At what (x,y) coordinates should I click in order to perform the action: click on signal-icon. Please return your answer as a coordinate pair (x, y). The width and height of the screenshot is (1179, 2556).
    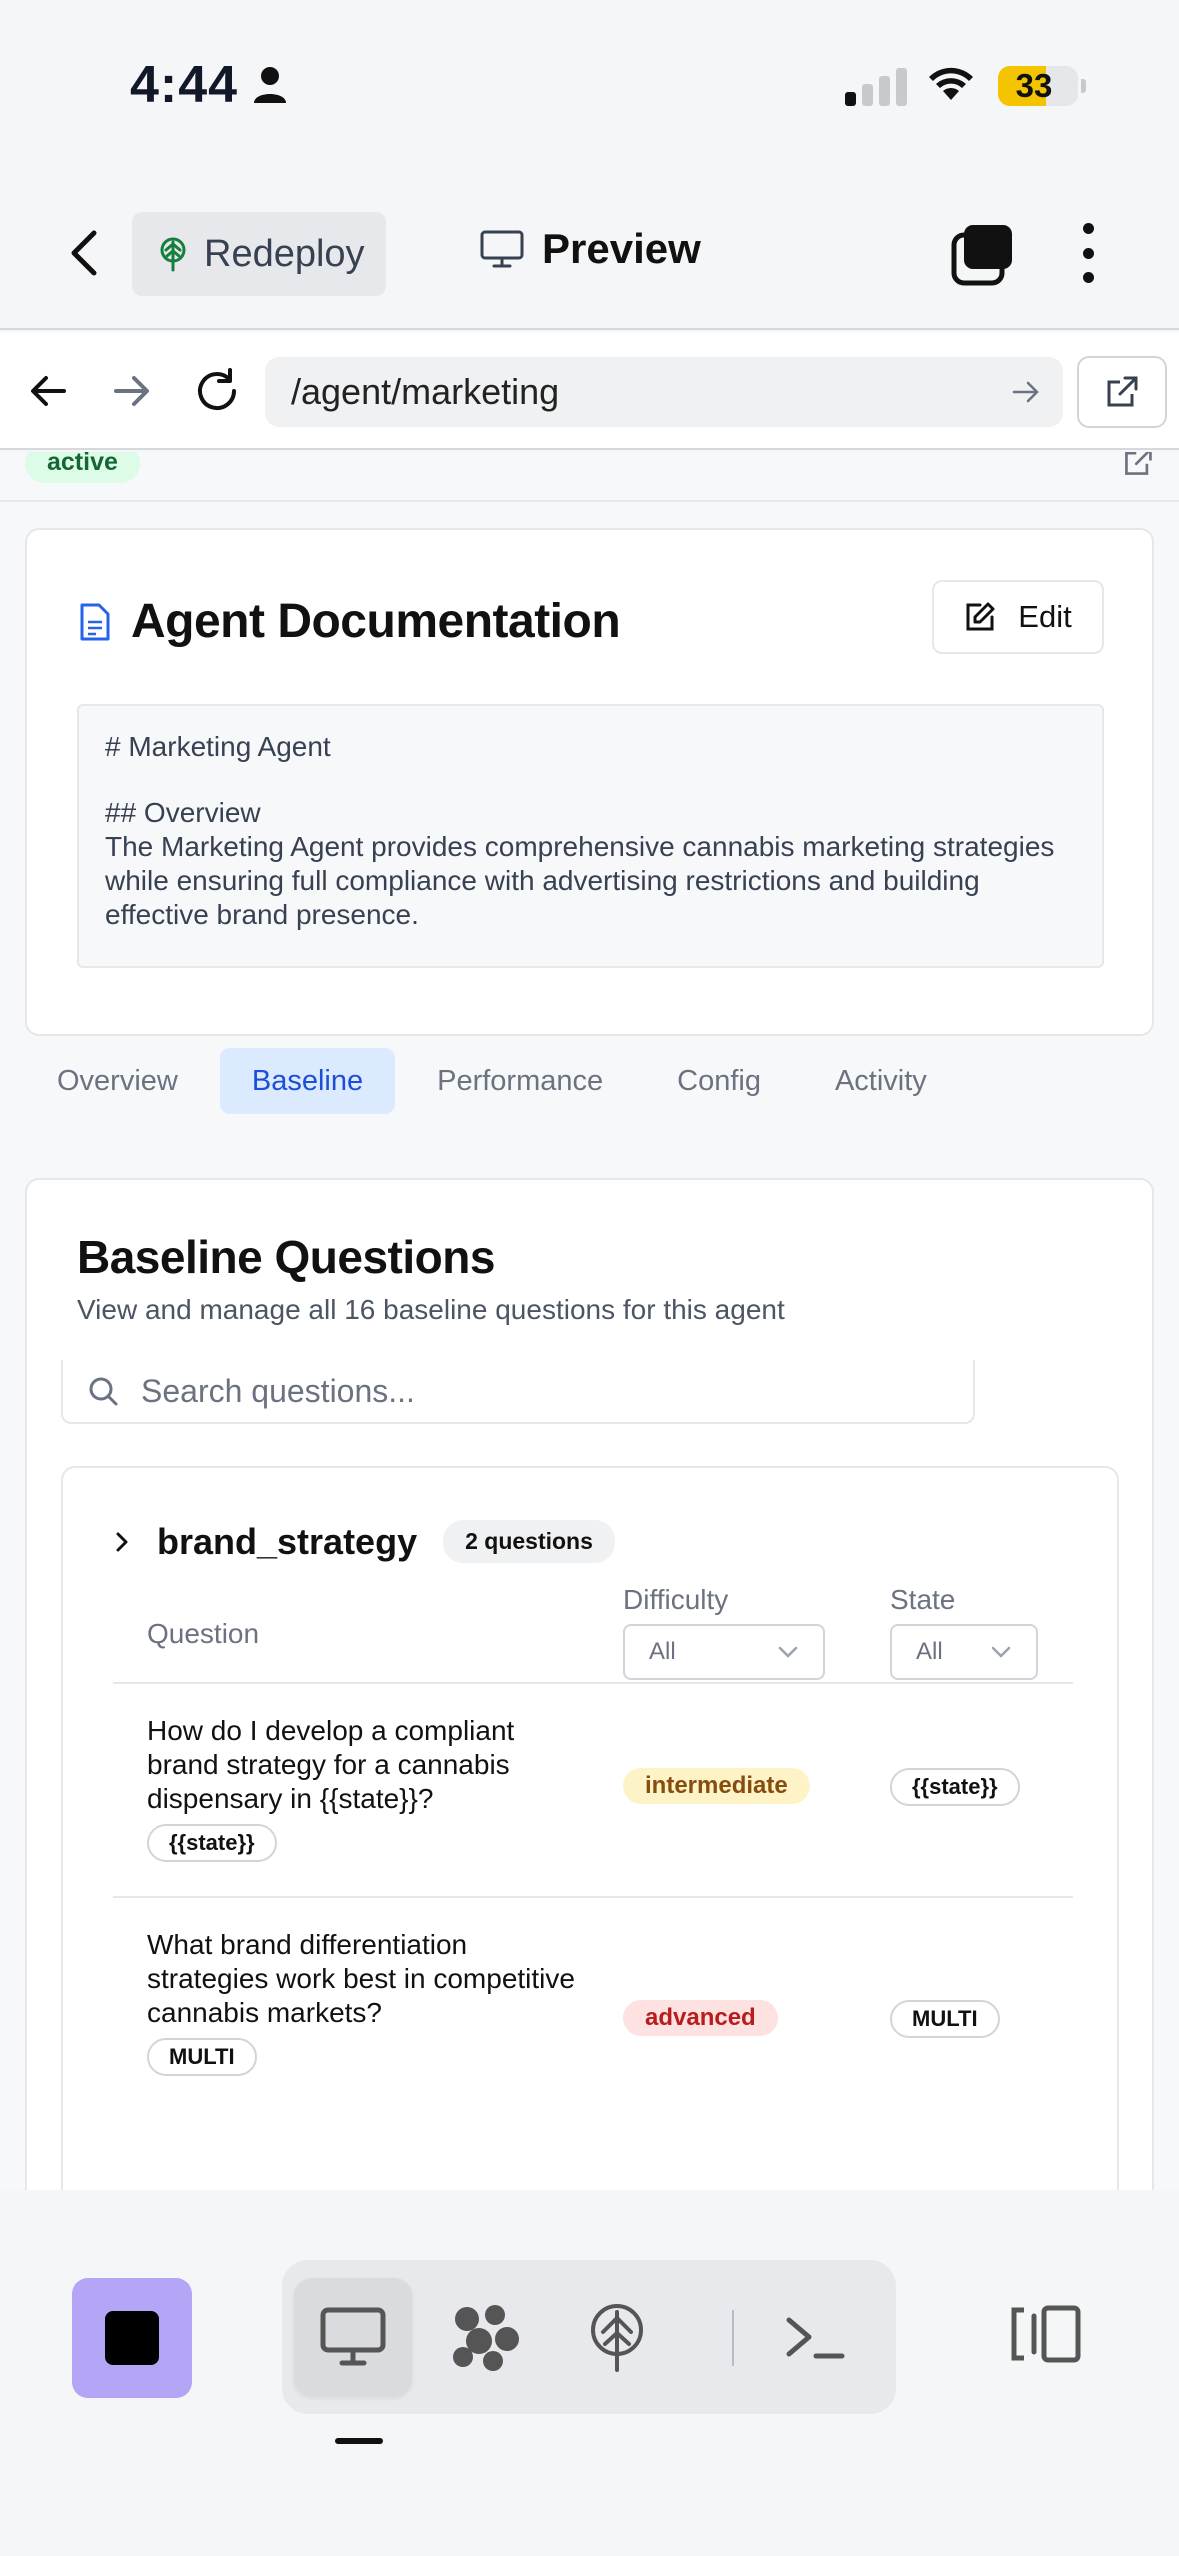
    Looking at the image, I should click on (876, 87).